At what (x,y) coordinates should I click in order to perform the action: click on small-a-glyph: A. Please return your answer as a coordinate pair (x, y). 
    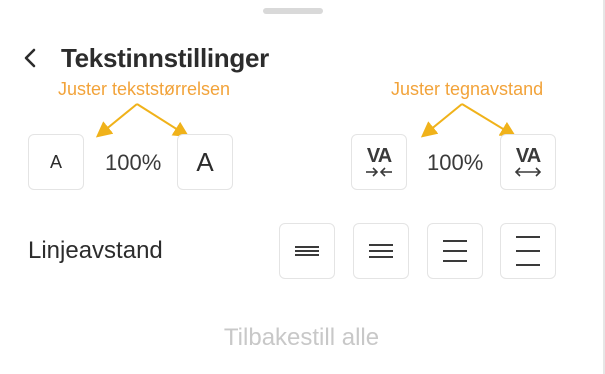
    Looking at the image, I should click on (55, 161).